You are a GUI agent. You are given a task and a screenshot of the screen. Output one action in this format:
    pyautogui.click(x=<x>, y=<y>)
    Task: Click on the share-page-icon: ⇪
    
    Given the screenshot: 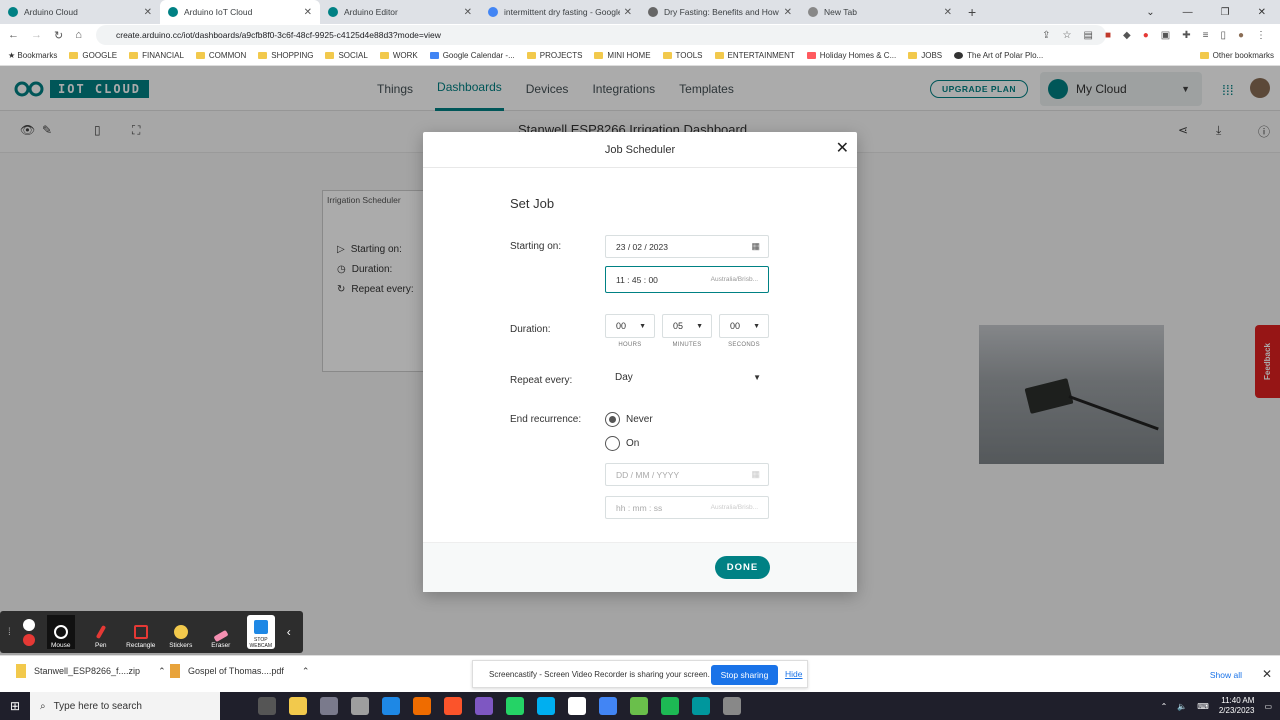 What is the action you would take?
    pyautogui.click(x=1046, y=35)
    